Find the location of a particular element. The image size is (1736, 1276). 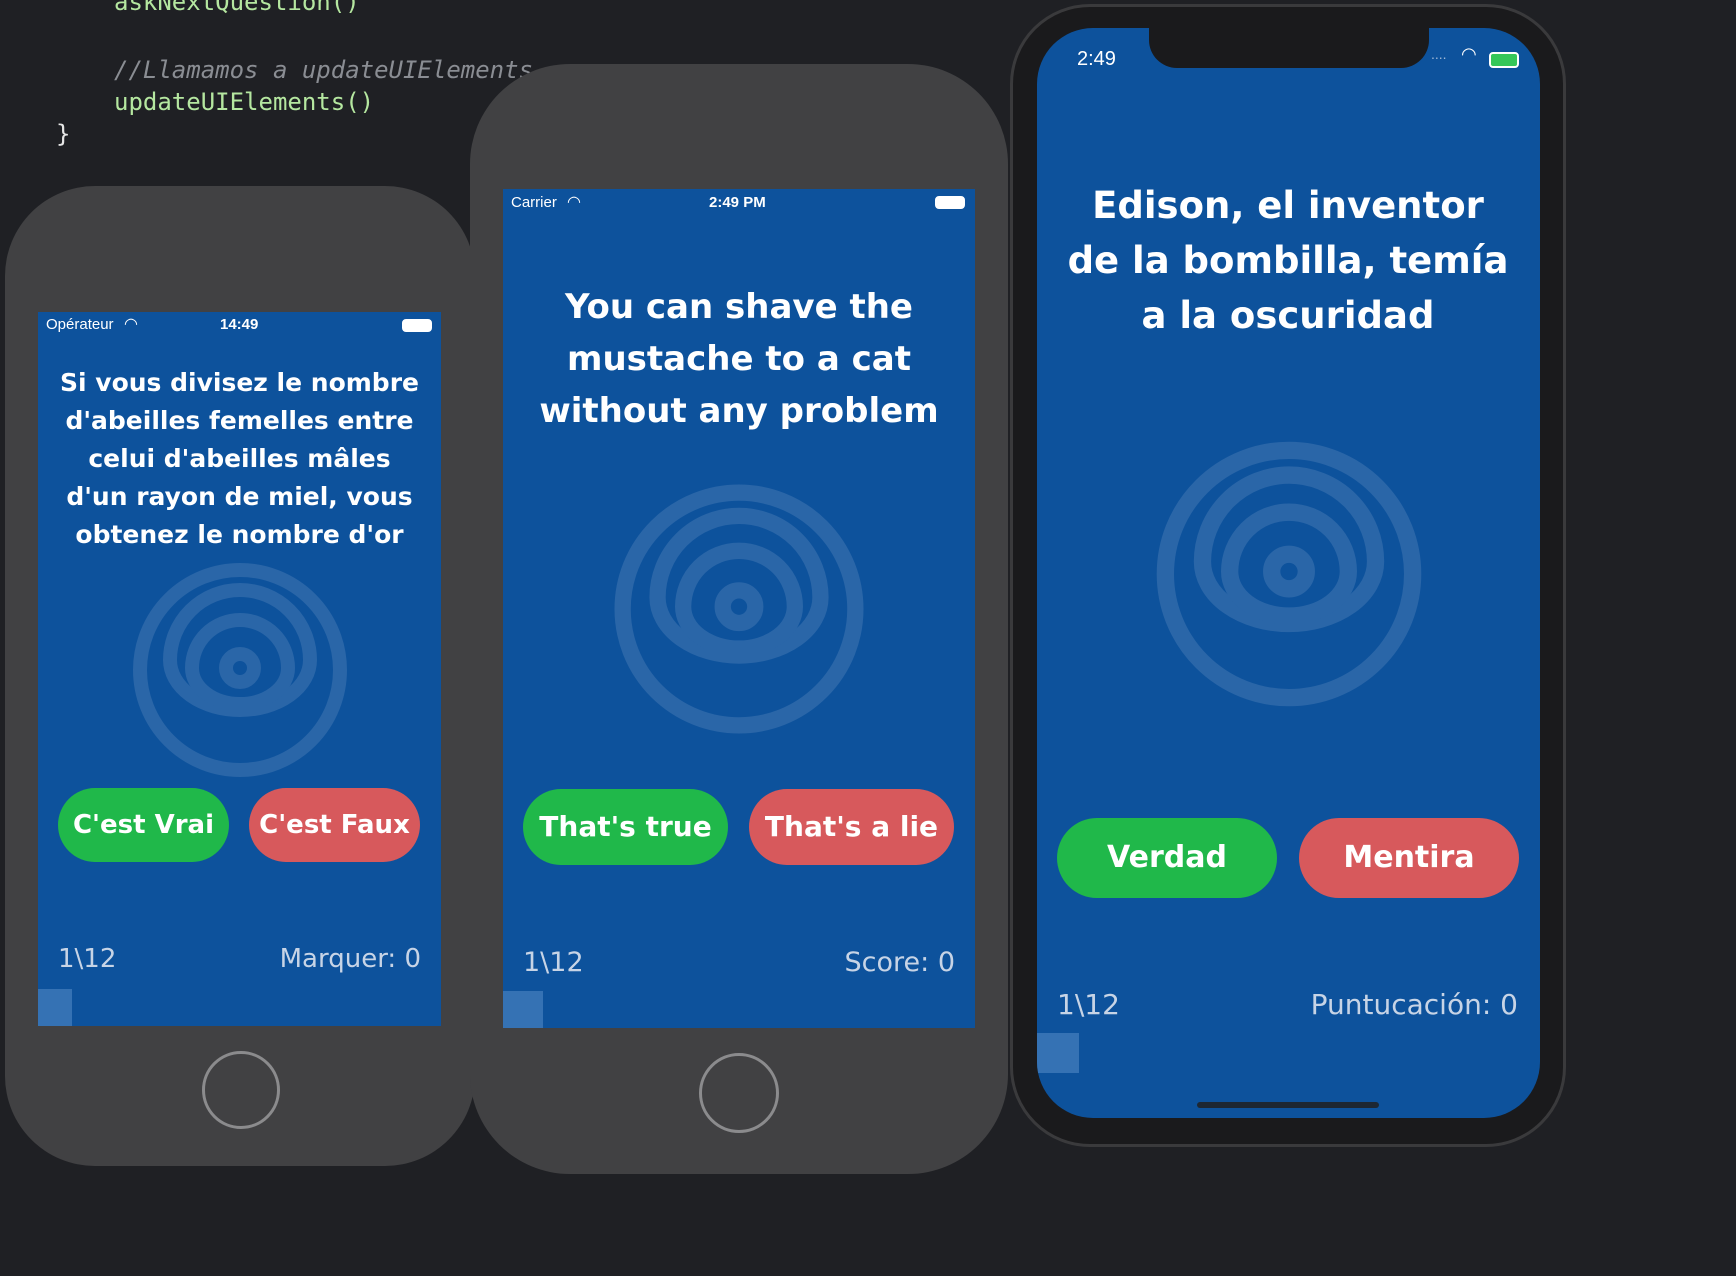

score-label: Score: 0 is located at coordinates (899, 962).